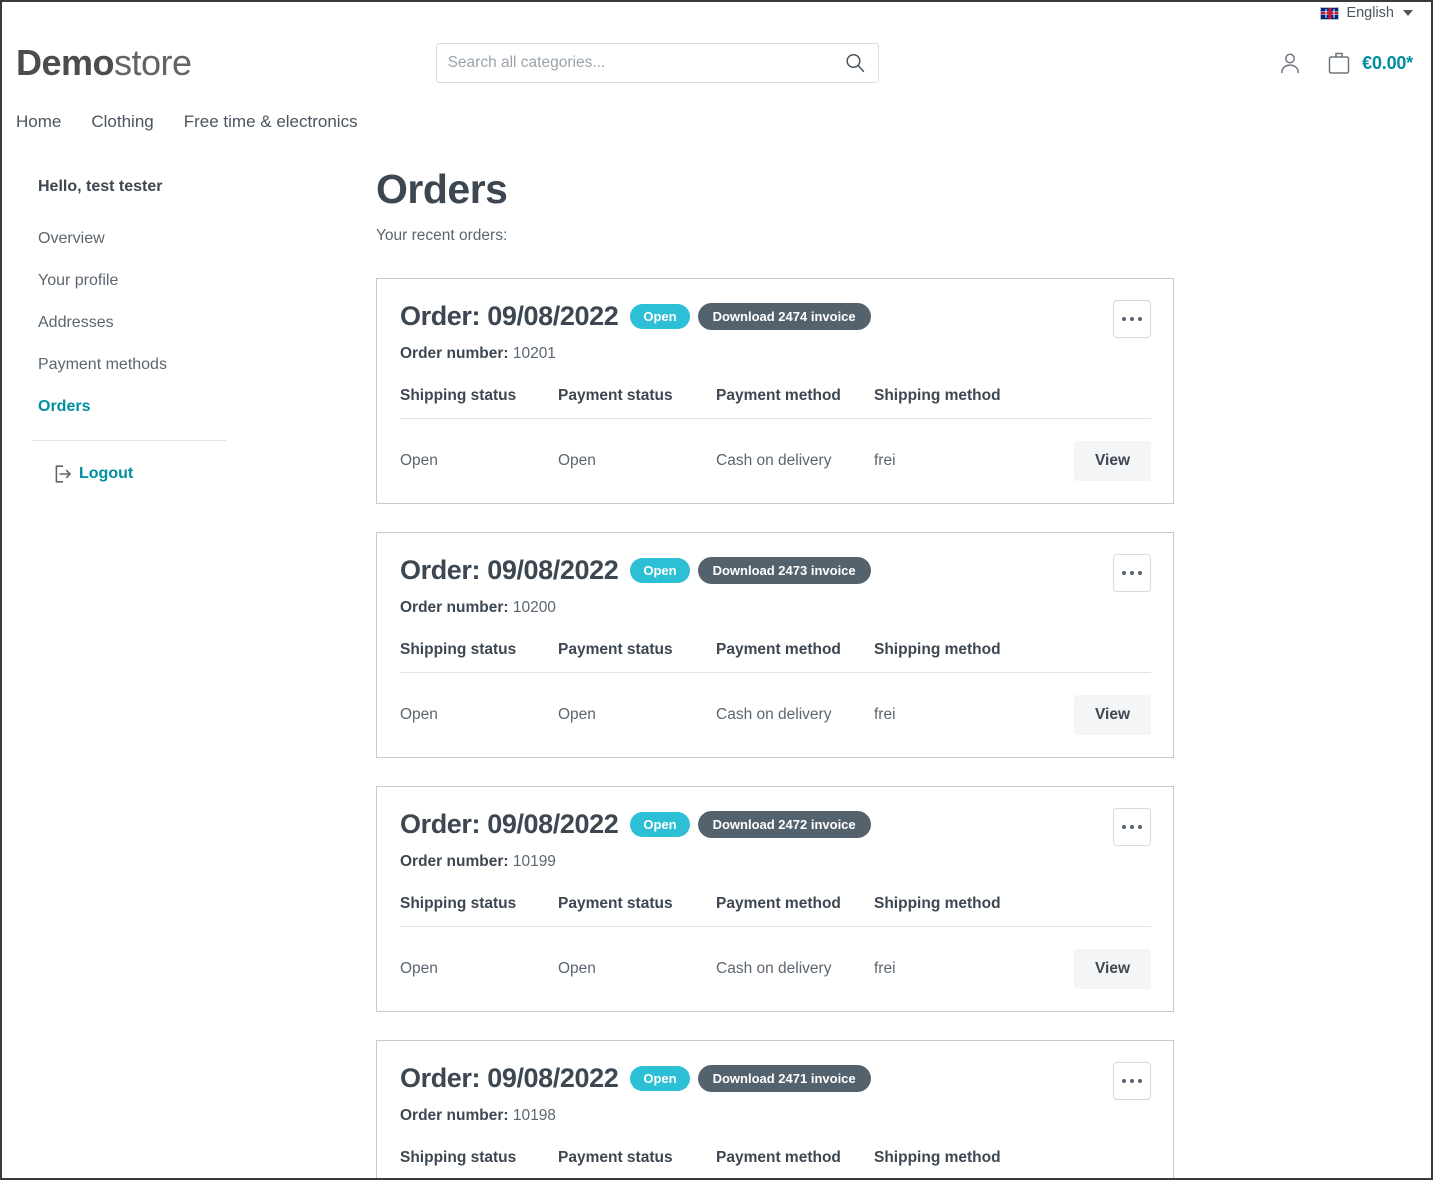 Image resolution: width=1433 pixels, height=1180 pixels. I want to click on sidebar-item-overview: Overview, so click(196, 239).